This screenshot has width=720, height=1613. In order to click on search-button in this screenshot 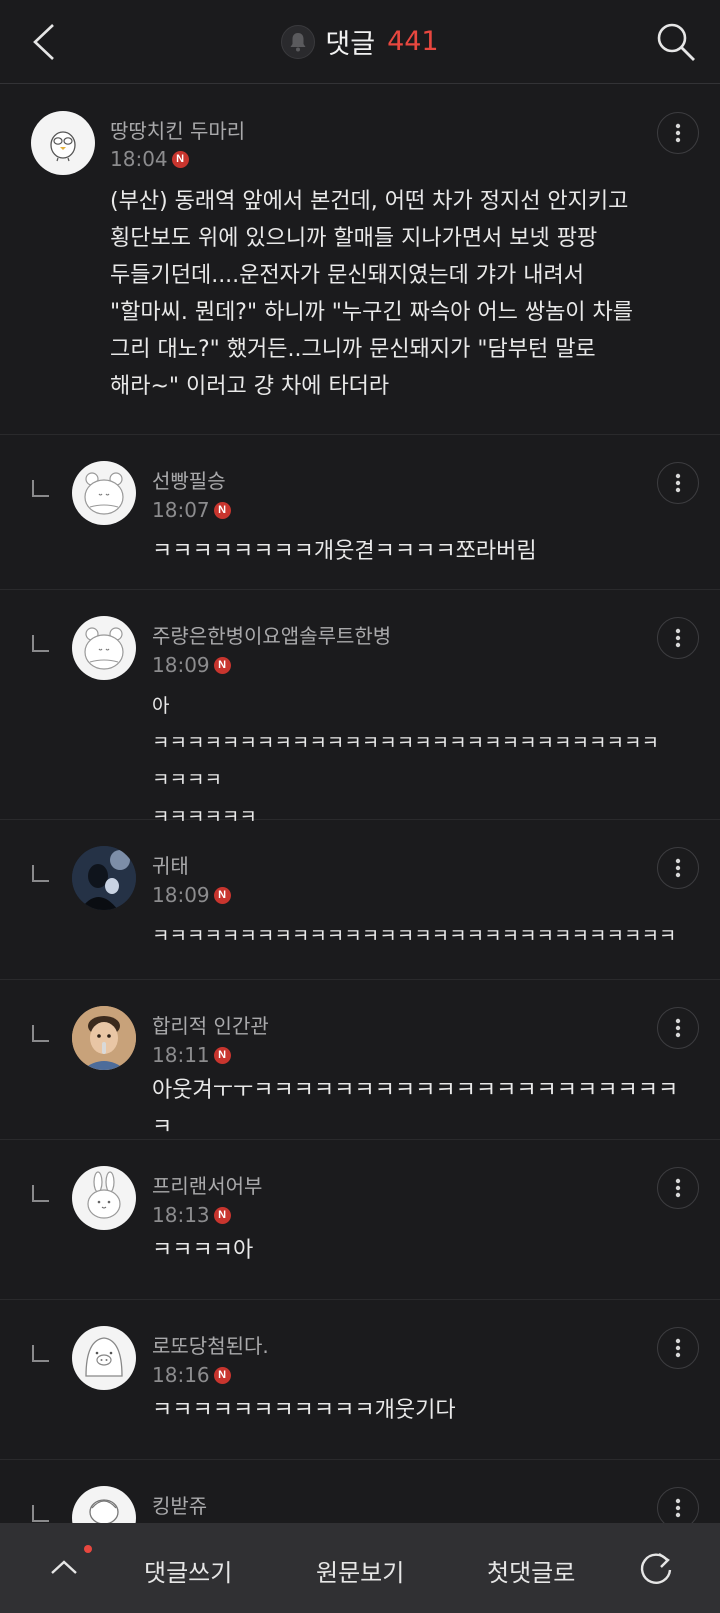, I will do `click(676, 42)`.